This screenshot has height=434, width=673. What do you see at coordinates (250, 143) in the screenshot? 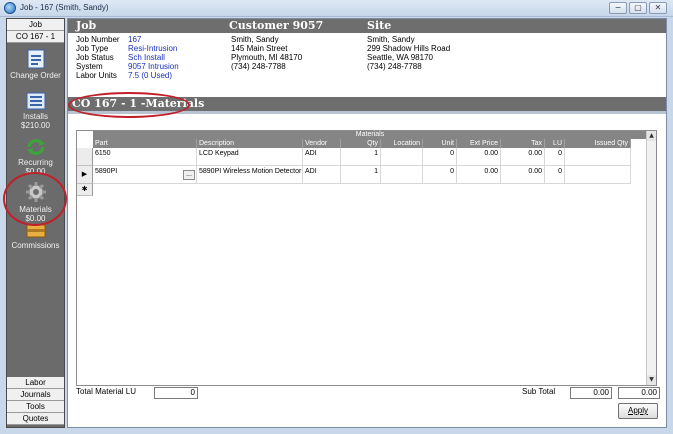
I see `column-header-description: Description` at bounding box center [250, 143].